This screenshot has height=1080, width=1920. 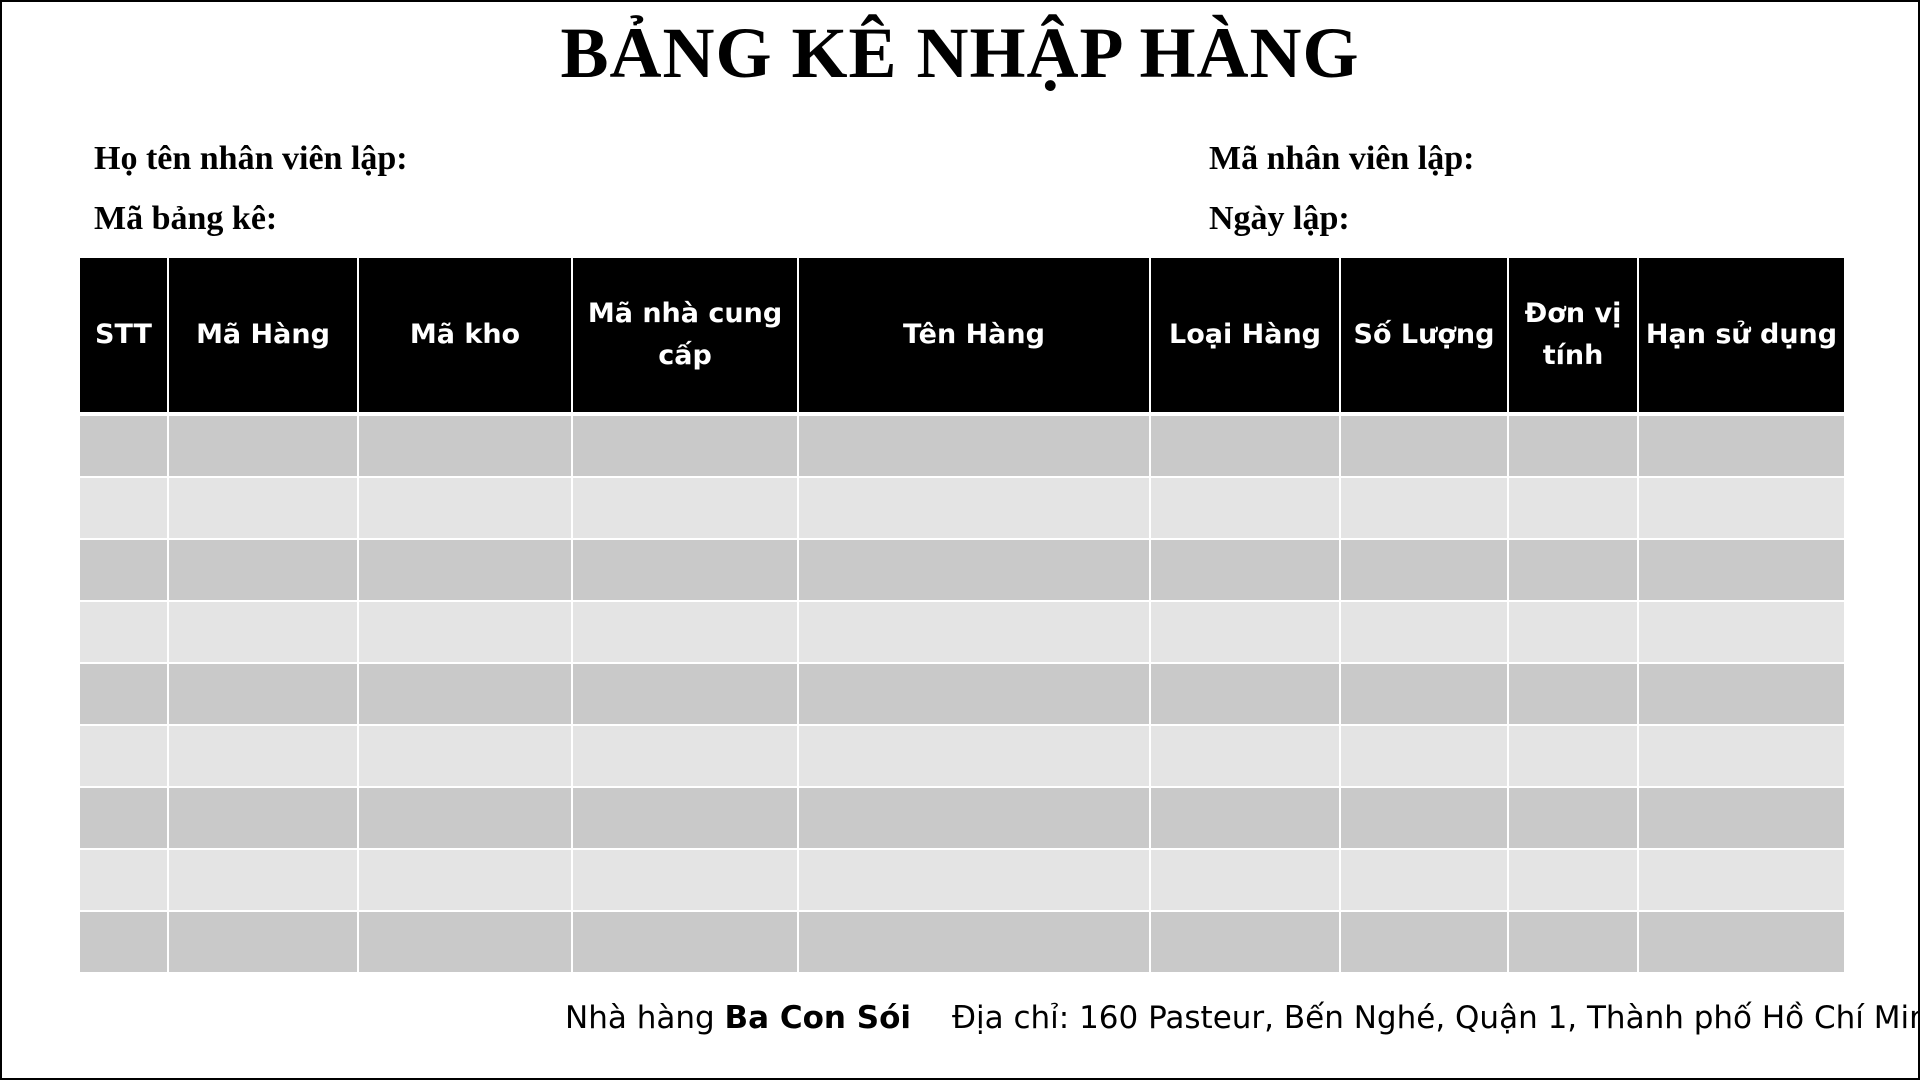 I want to click on employee-name-label: Họ tên nhân viên lập:, so click(x=251, y=158).